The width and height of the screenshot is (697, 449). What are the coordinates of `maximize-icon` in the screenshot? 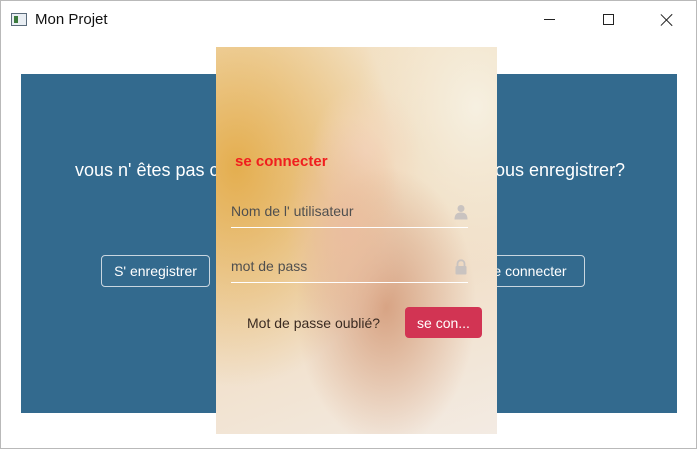 It's located at (608, 19).